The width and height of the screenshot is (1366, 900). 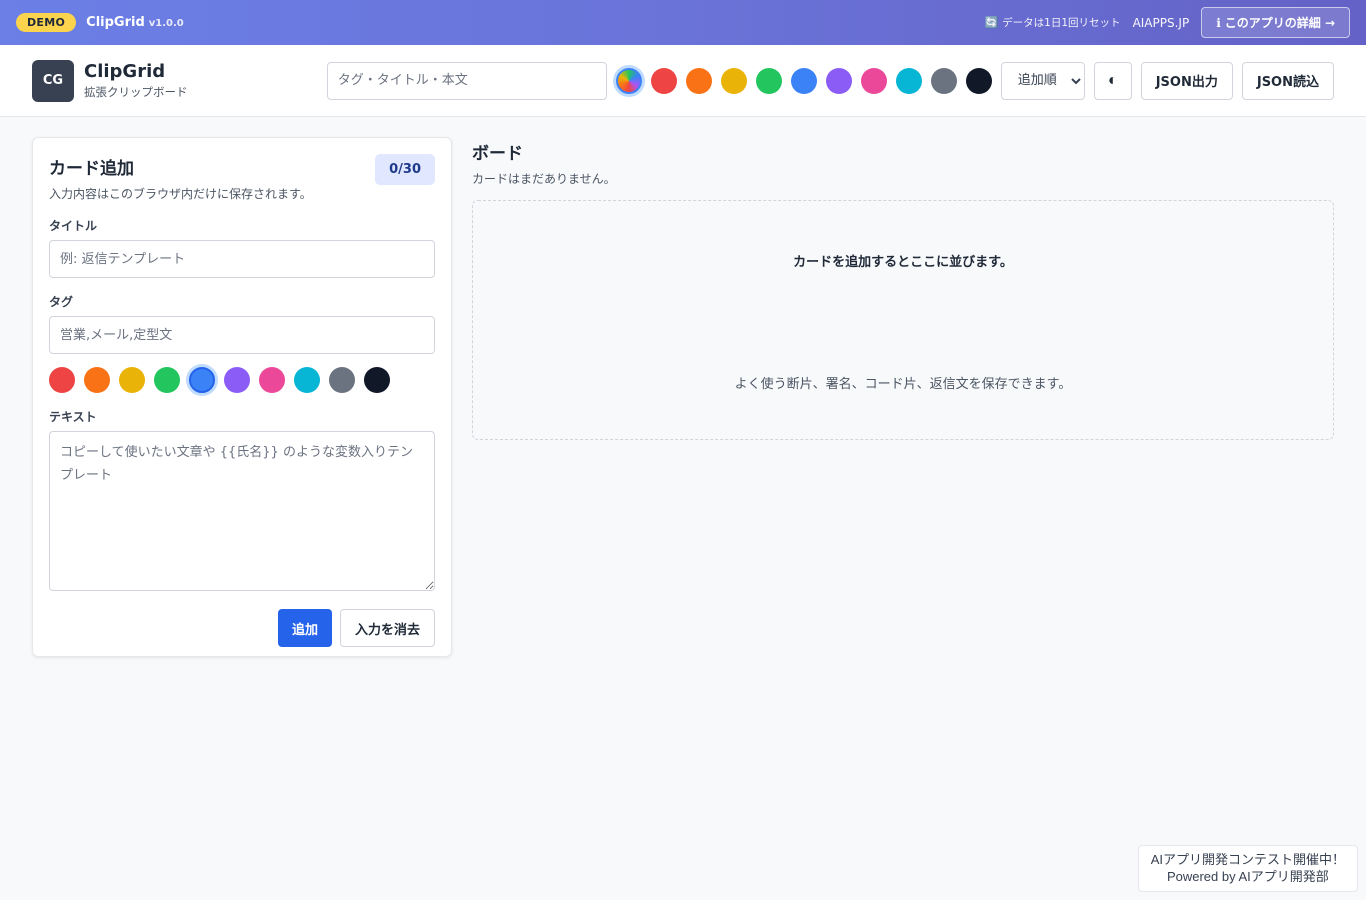 I want to click on brand: ClipGrid 拡張クリップボード, so click(x=136, y=81).